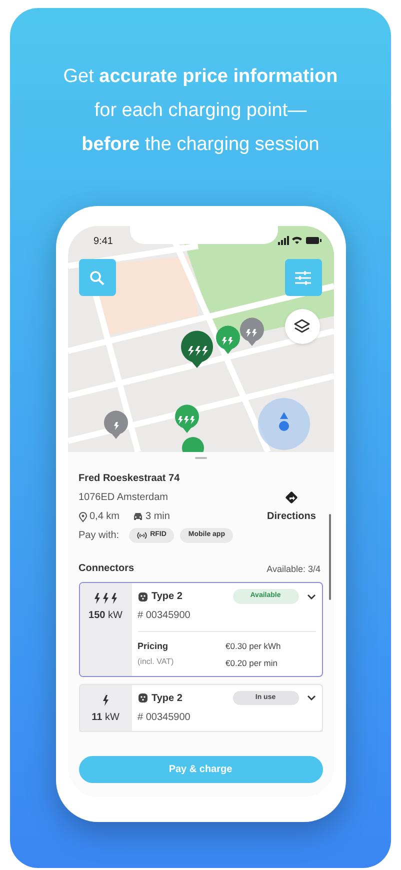 The height and width of the screenshot is (870, 401). I want to click on status-icons, so click(300, 240).